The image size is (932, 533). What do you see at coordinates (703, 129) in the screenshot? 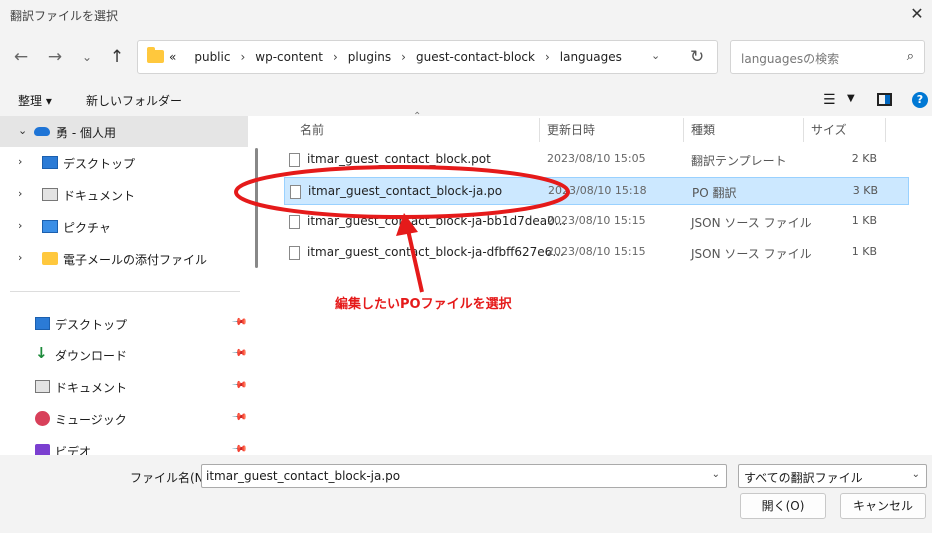
I see `column-header-type: 種類` at bounding box center [703, 129].